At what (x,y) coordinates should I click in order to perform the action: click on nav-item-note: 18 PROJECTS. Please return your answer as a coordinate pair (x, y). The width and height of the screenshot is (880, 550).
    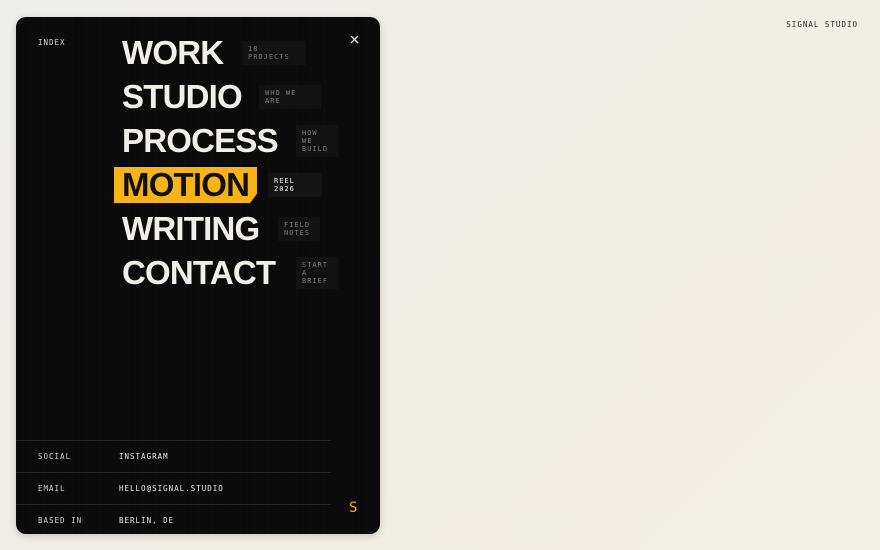
    Looking at the image, I should click on (274, 53).